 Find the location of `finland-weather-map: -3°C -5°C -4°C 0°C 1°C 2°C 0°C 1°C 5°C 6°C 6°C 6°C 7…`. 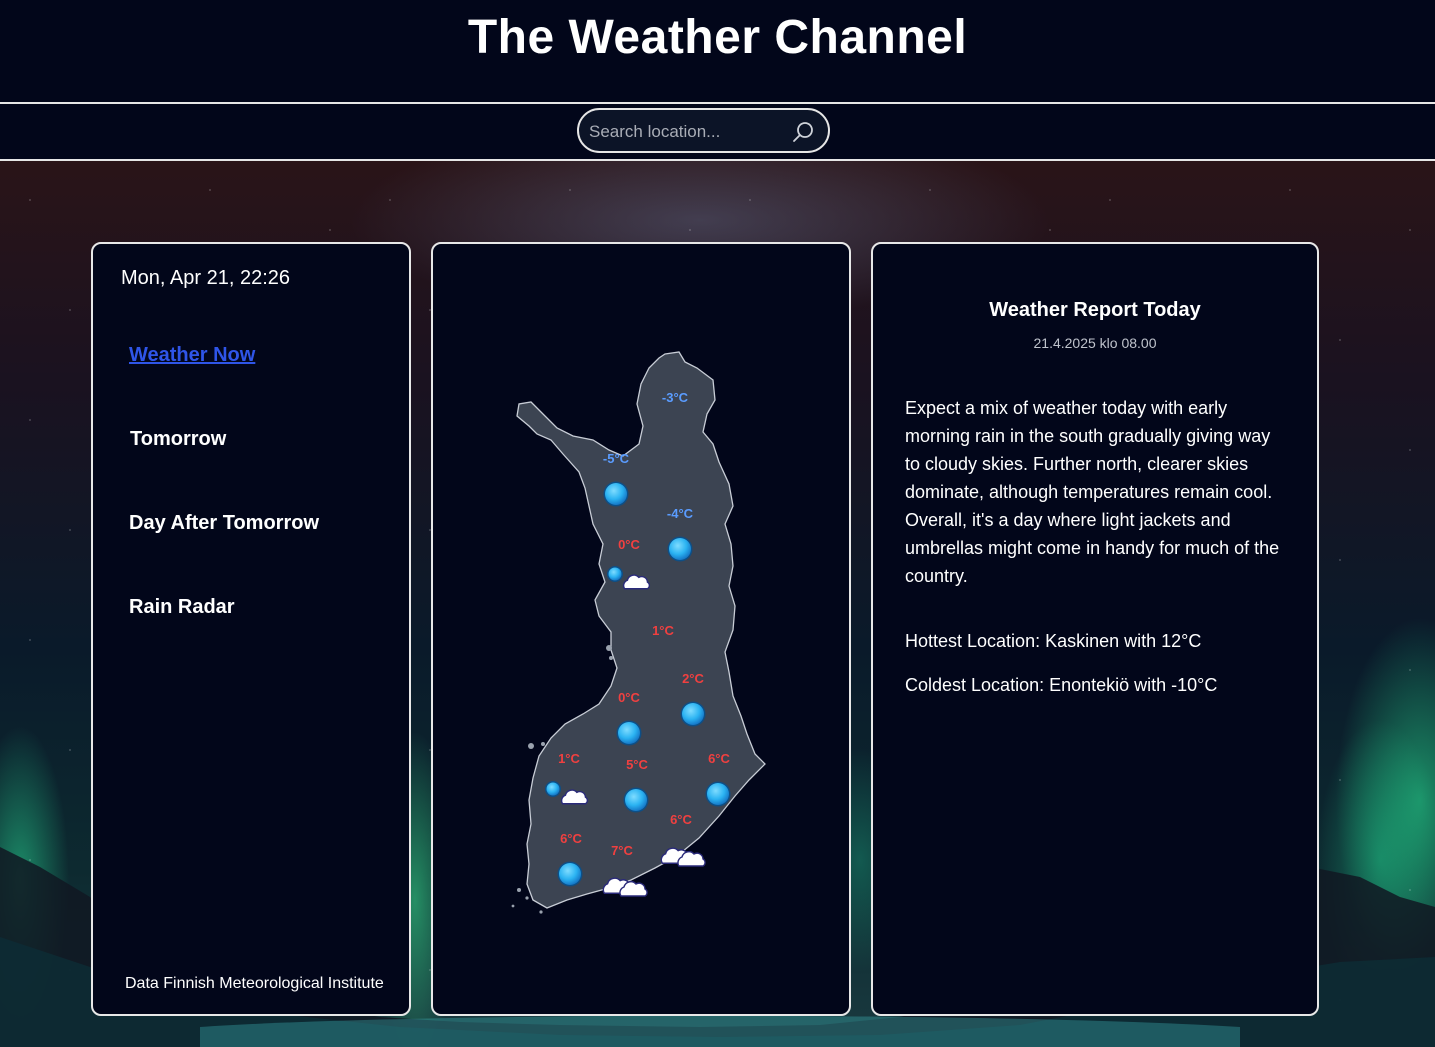

finland-weather-map: -3°C -5°C -4°C 0°C 1°C 2°C 0°C 1°C 5°C 6°C 6°C 6°C 7… is located at coordinates (638, 632).